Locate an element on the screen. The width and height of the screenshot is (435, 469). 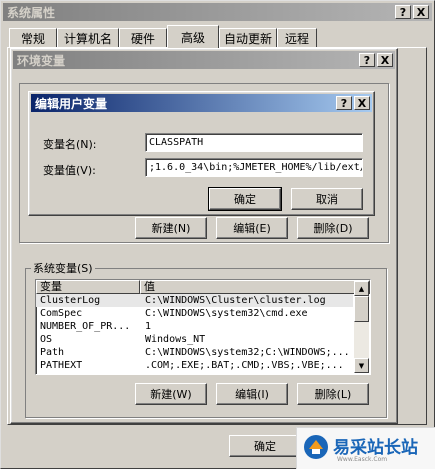
user-delete-button: 删除(D) is located at coordinates (333, 228).